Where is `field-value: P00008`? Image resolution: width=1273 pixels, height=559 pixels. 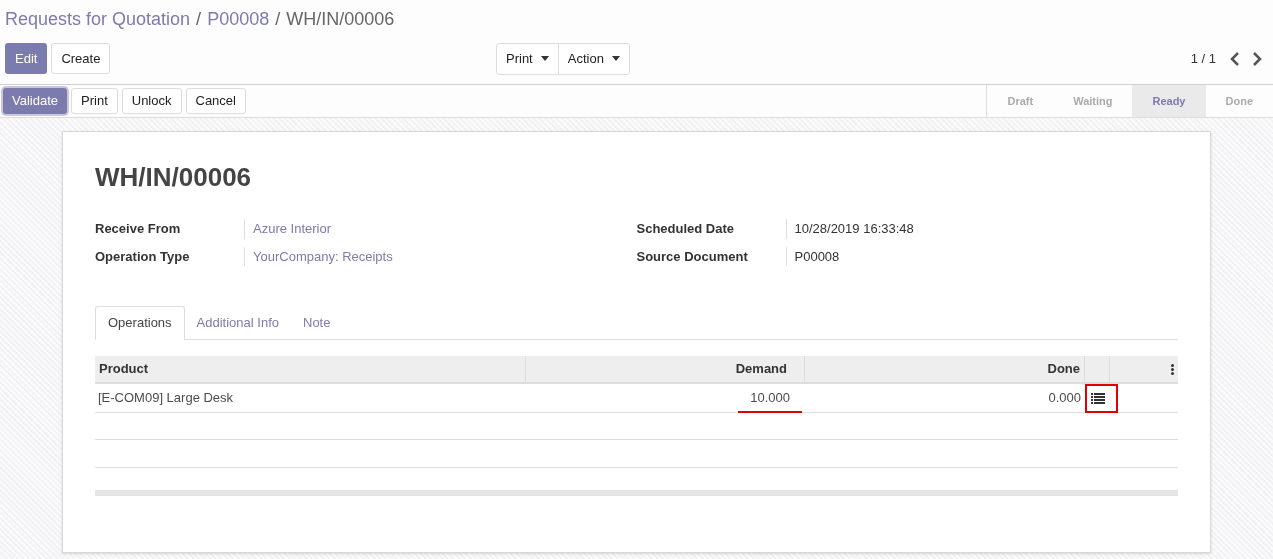 field-value: P00008 is located at coordinates (816, 256).